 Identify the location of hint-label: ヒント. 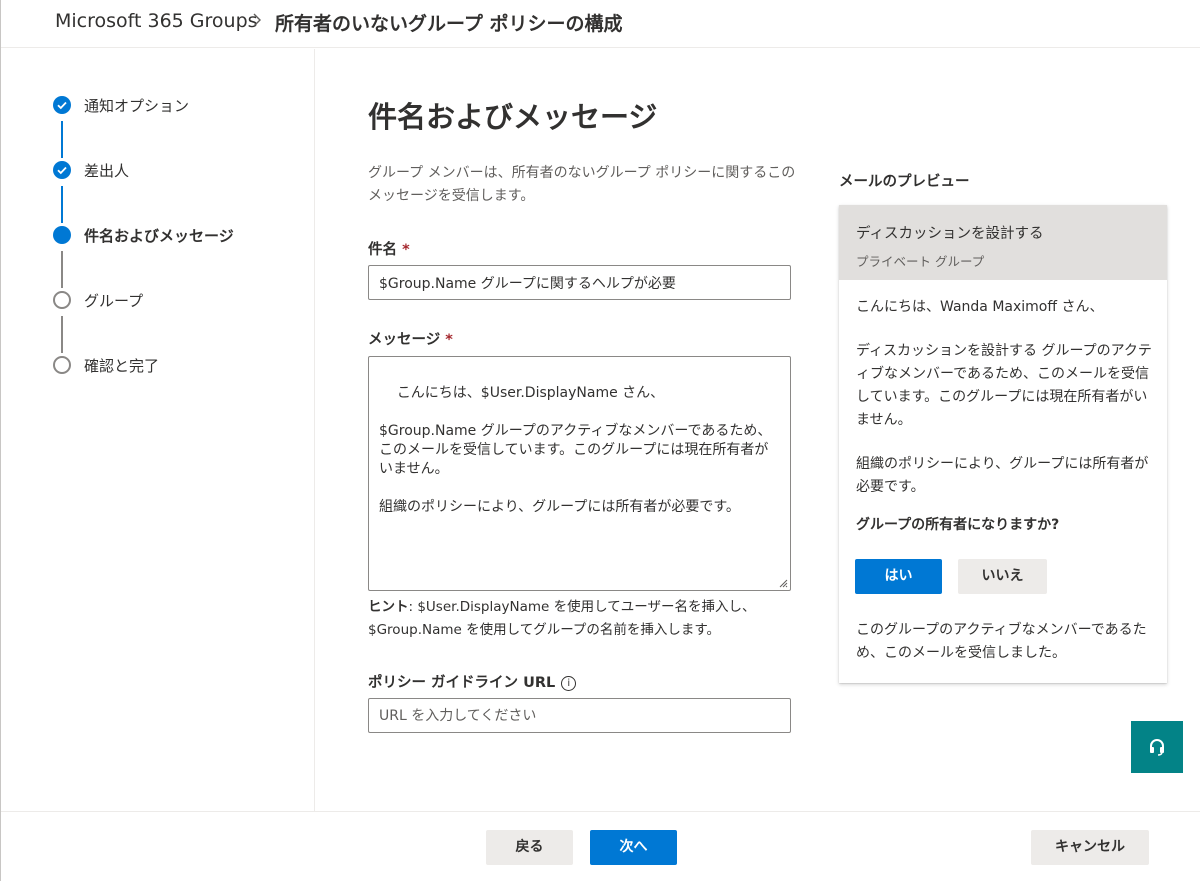
(388, 607).